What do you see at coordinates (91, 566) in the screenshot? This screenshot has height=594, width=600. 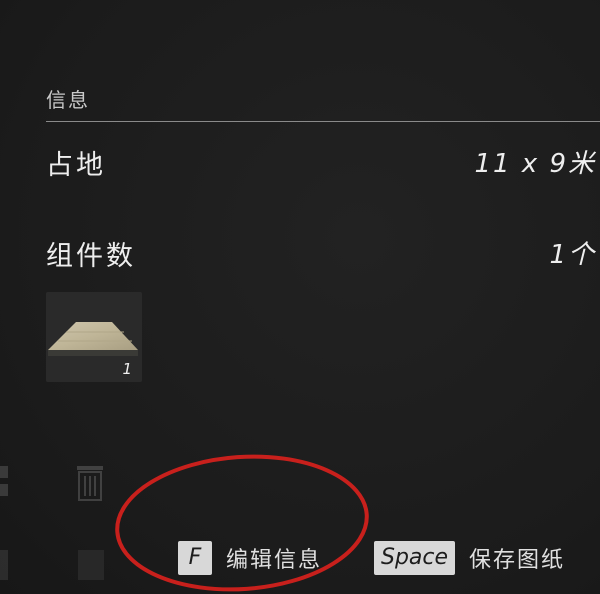 I see `list-icon` at bounding box center [91, 566].